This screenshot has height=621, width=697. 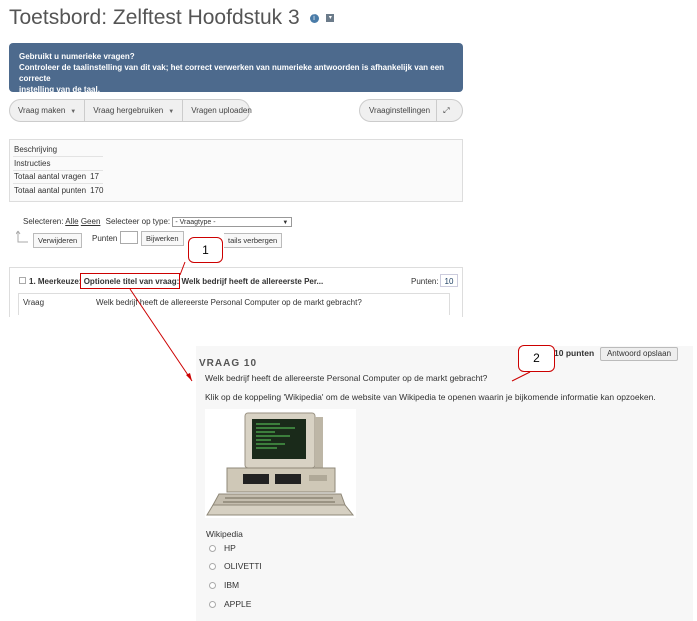 I want to click on settings-toolbar: Vraaginstellingen ⤢, so click(x=411, y=110).